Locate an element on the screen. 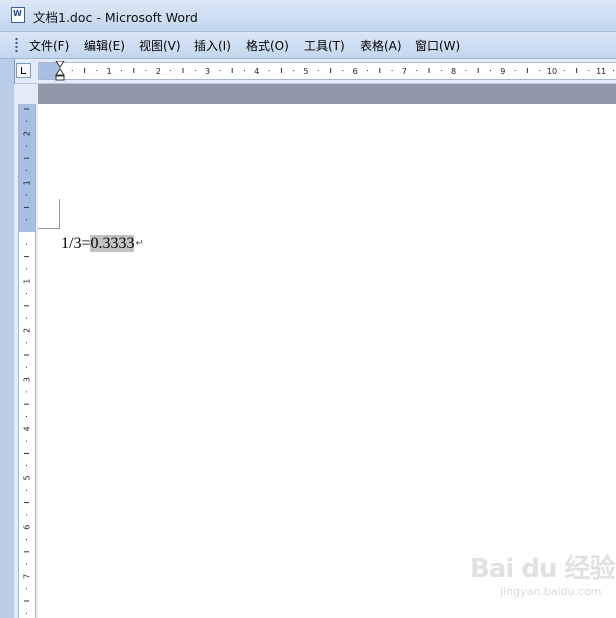  menu-tools: 工具(T) is located at coordinates (324, 45).